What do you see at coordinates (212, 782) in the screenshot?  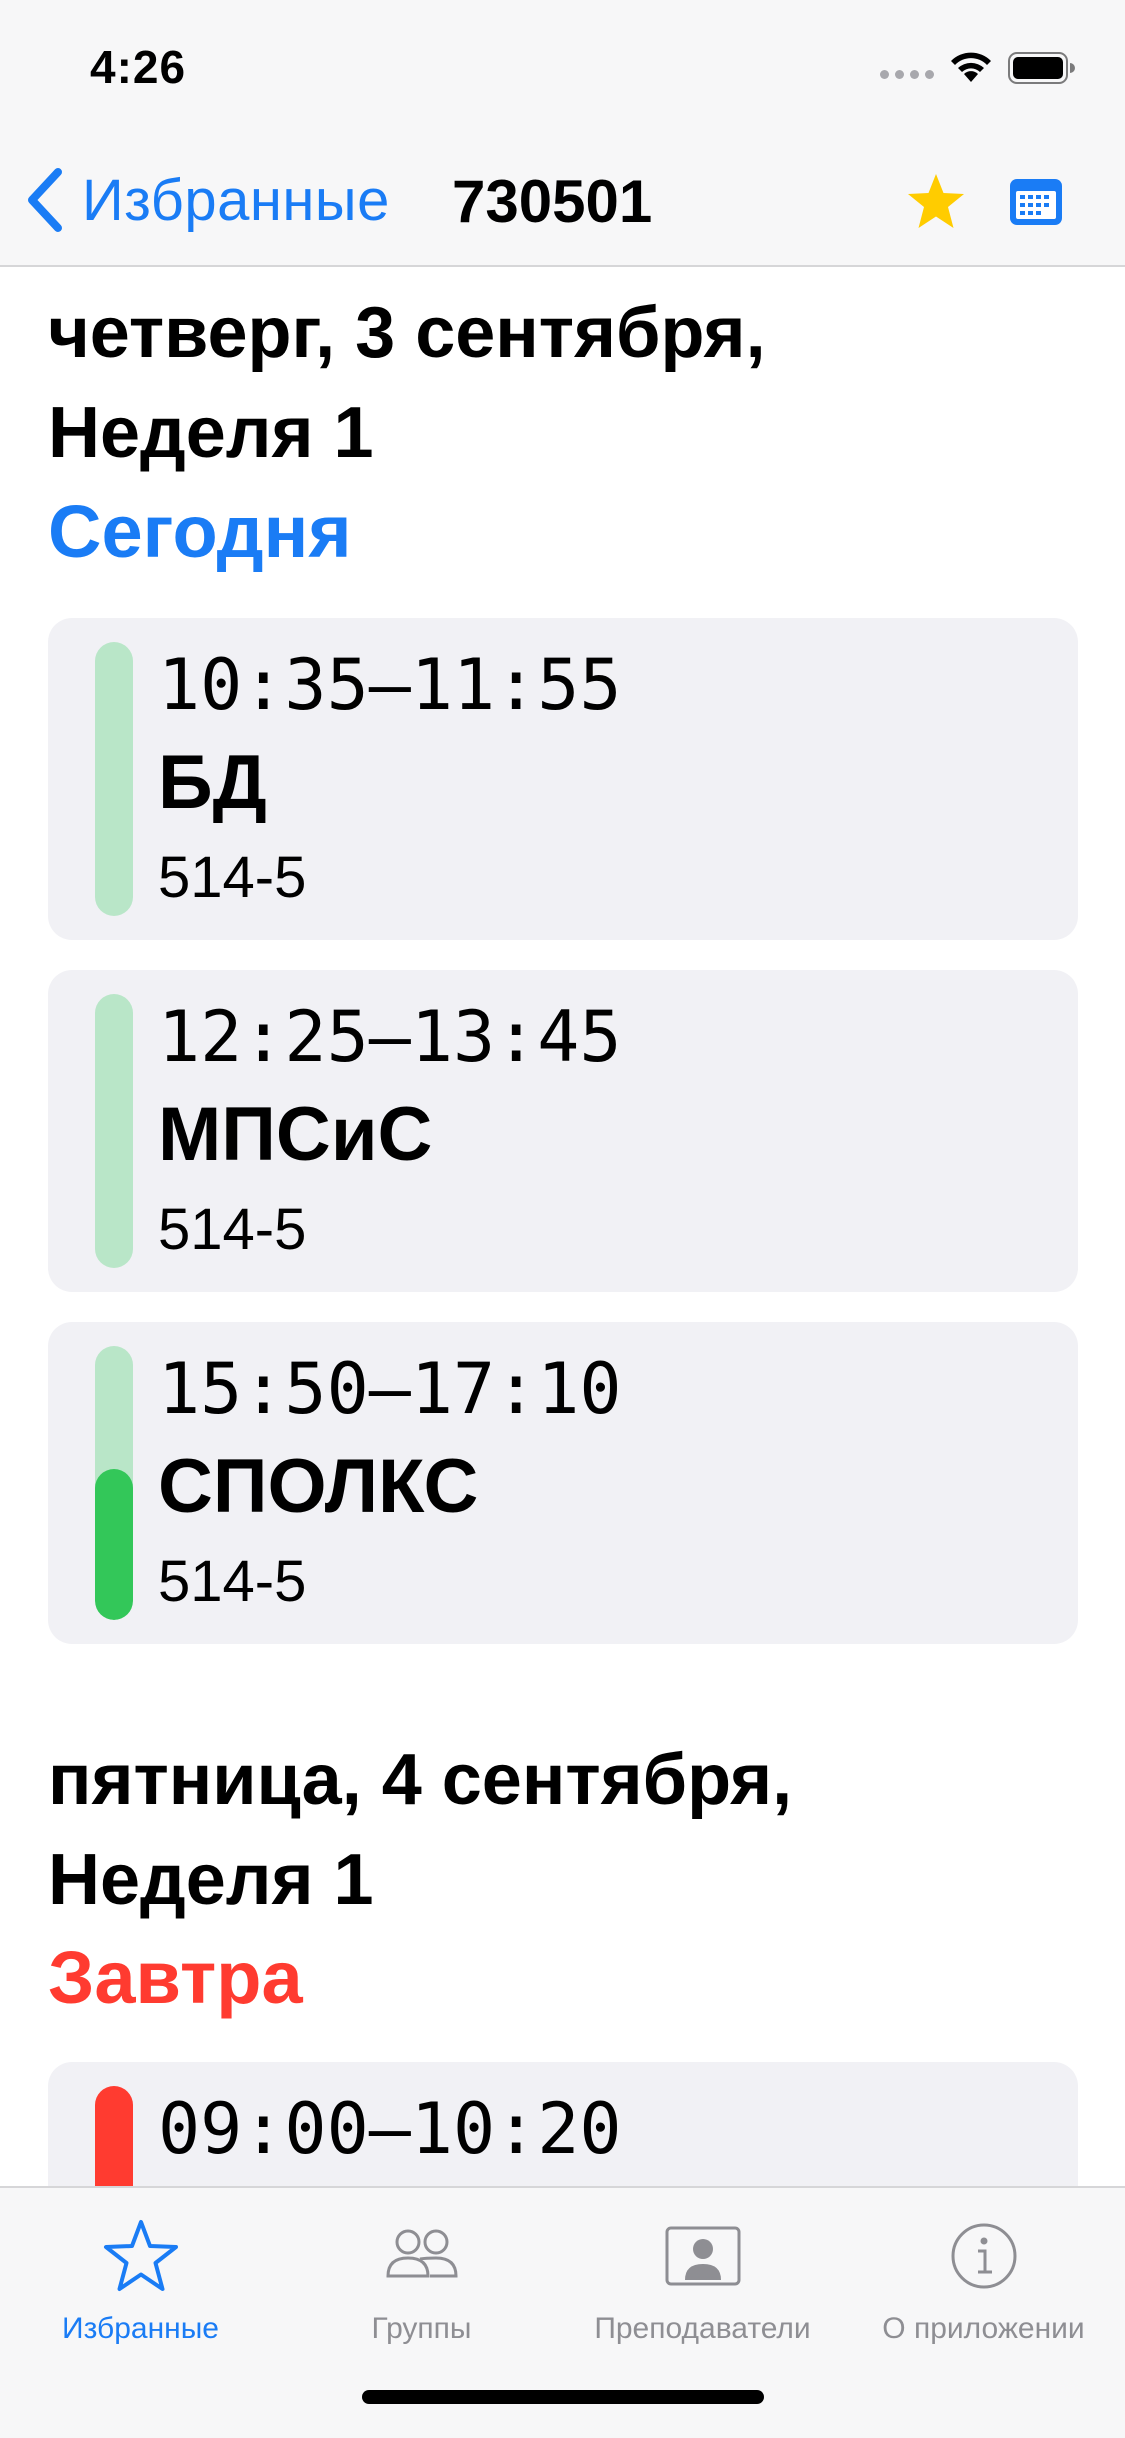 I see `lesson-subject: БД` at bounding box center [212, 782].